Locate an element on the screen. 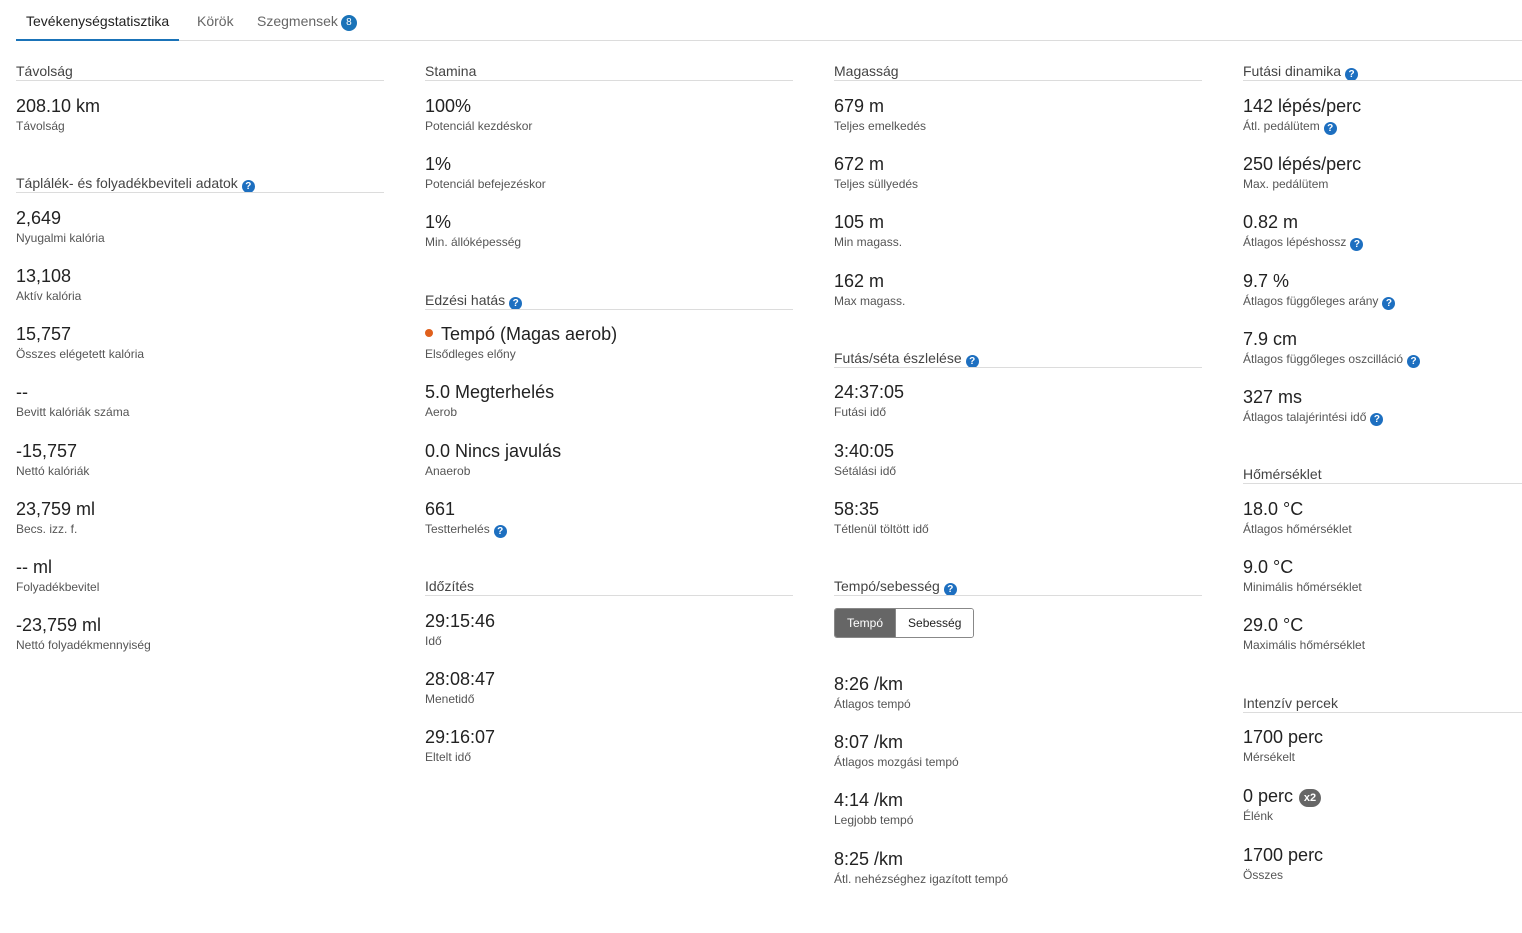 This screenshot has height=933, width=1522. stat-distance: 208.10 km Távolság is located at coordinates (58, 114).